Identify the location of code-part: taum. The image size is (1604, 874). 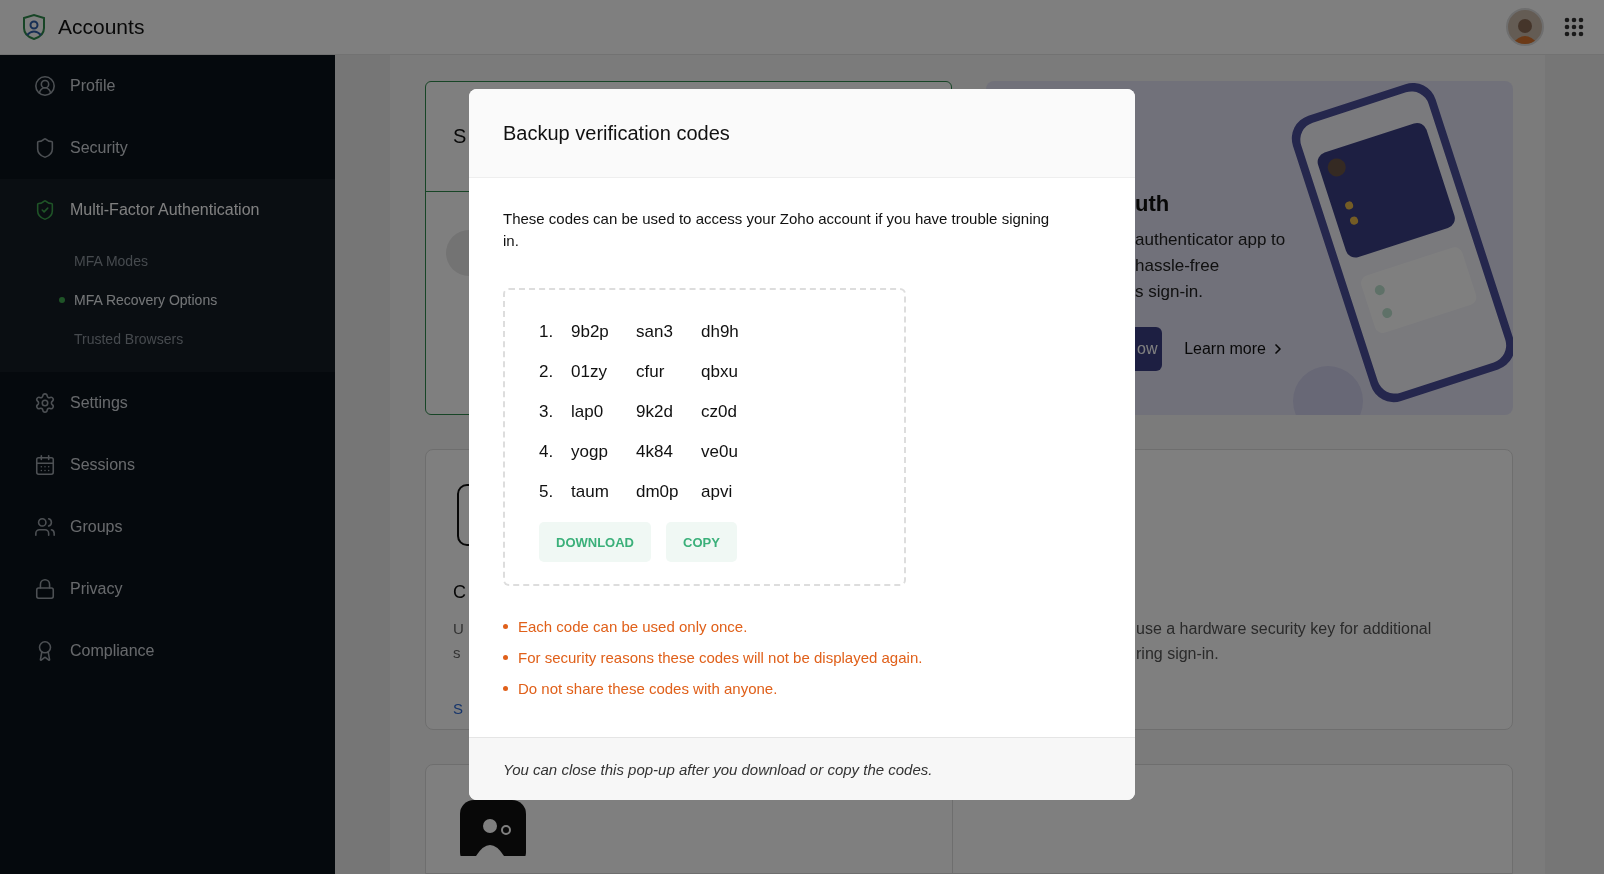
(590, 492).